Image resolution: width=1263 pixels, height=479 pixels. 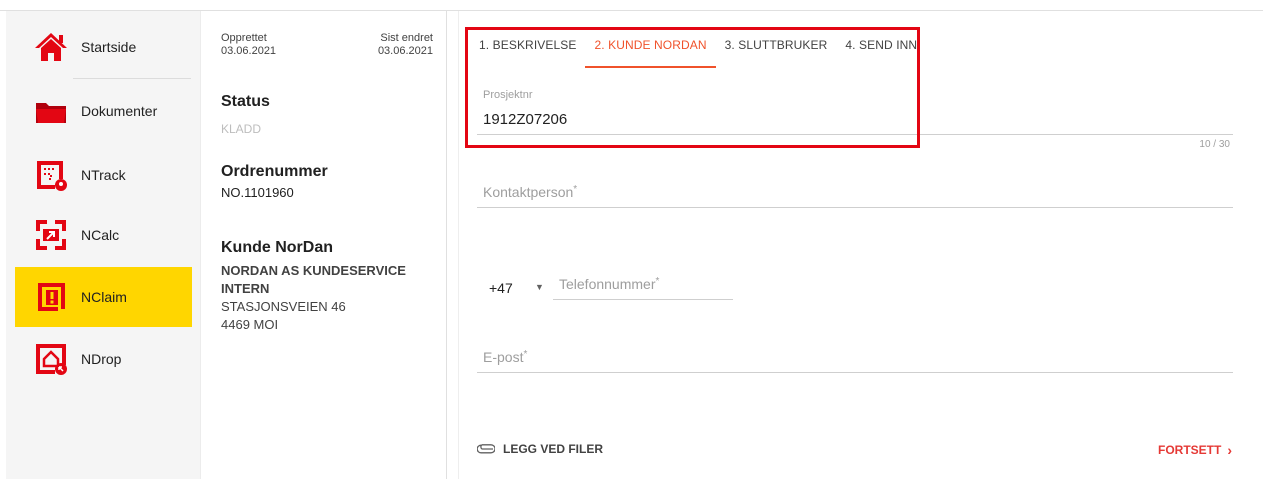 I want to click on chevron-right-icon: ›, so click(x=1229, y=450).